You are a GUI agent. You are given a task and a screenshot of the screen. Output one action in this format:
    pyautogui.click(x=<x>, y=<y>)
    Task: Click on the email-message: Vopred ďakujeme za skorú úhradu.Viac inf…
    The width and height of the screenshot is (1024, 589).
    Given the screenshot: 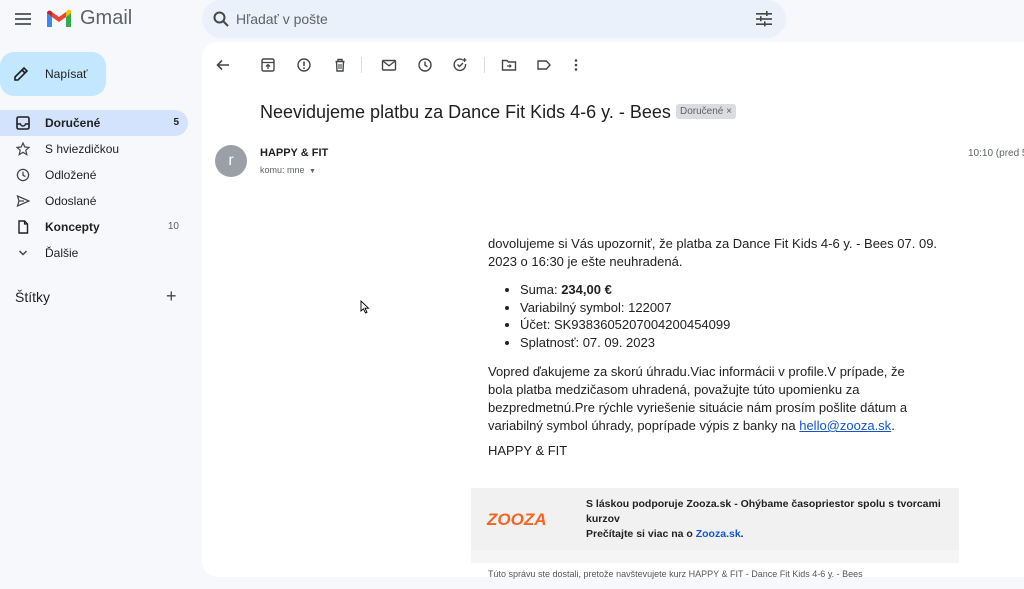 What is the action you would take?
    pyautogui.click(x=704, y=399)
    